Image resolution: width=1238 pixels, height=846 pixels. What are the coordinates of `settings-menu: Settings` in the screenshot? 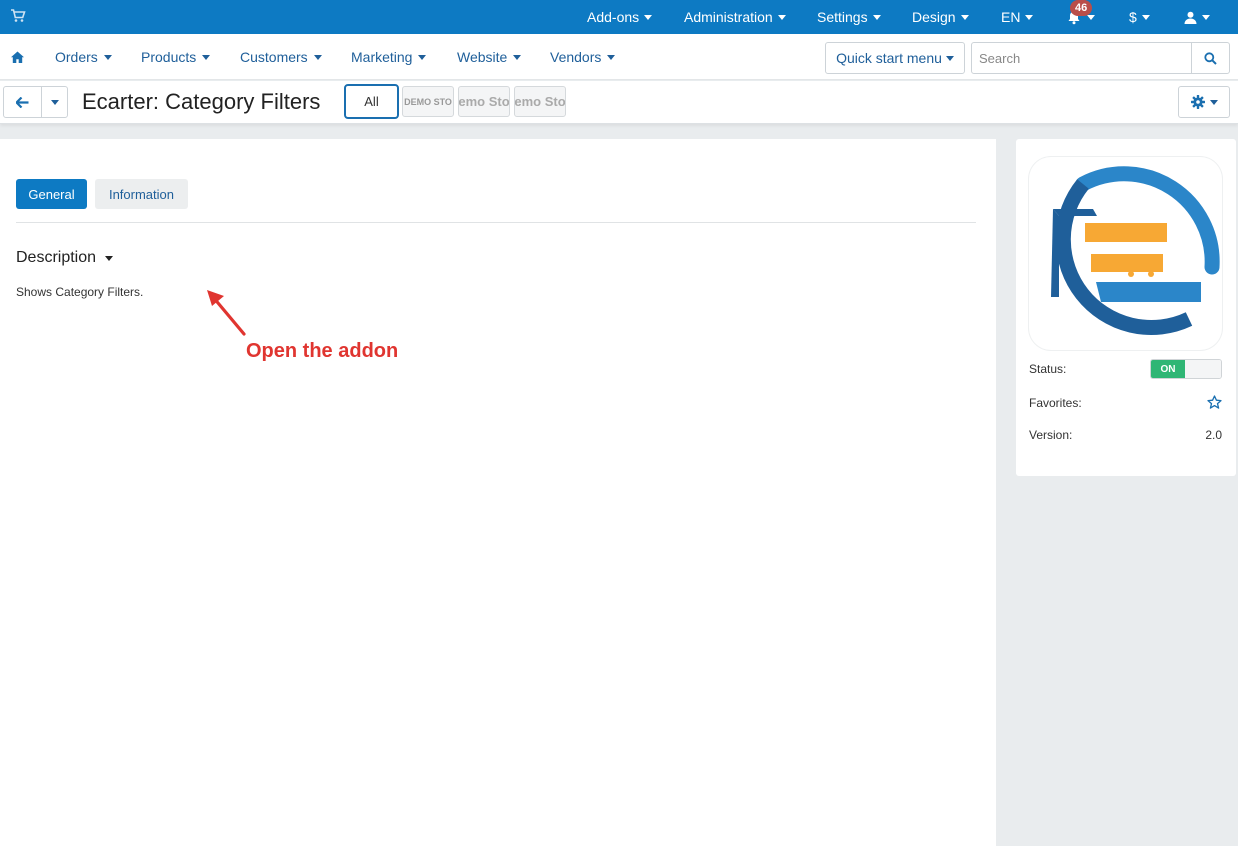 It's located at (849, 17).